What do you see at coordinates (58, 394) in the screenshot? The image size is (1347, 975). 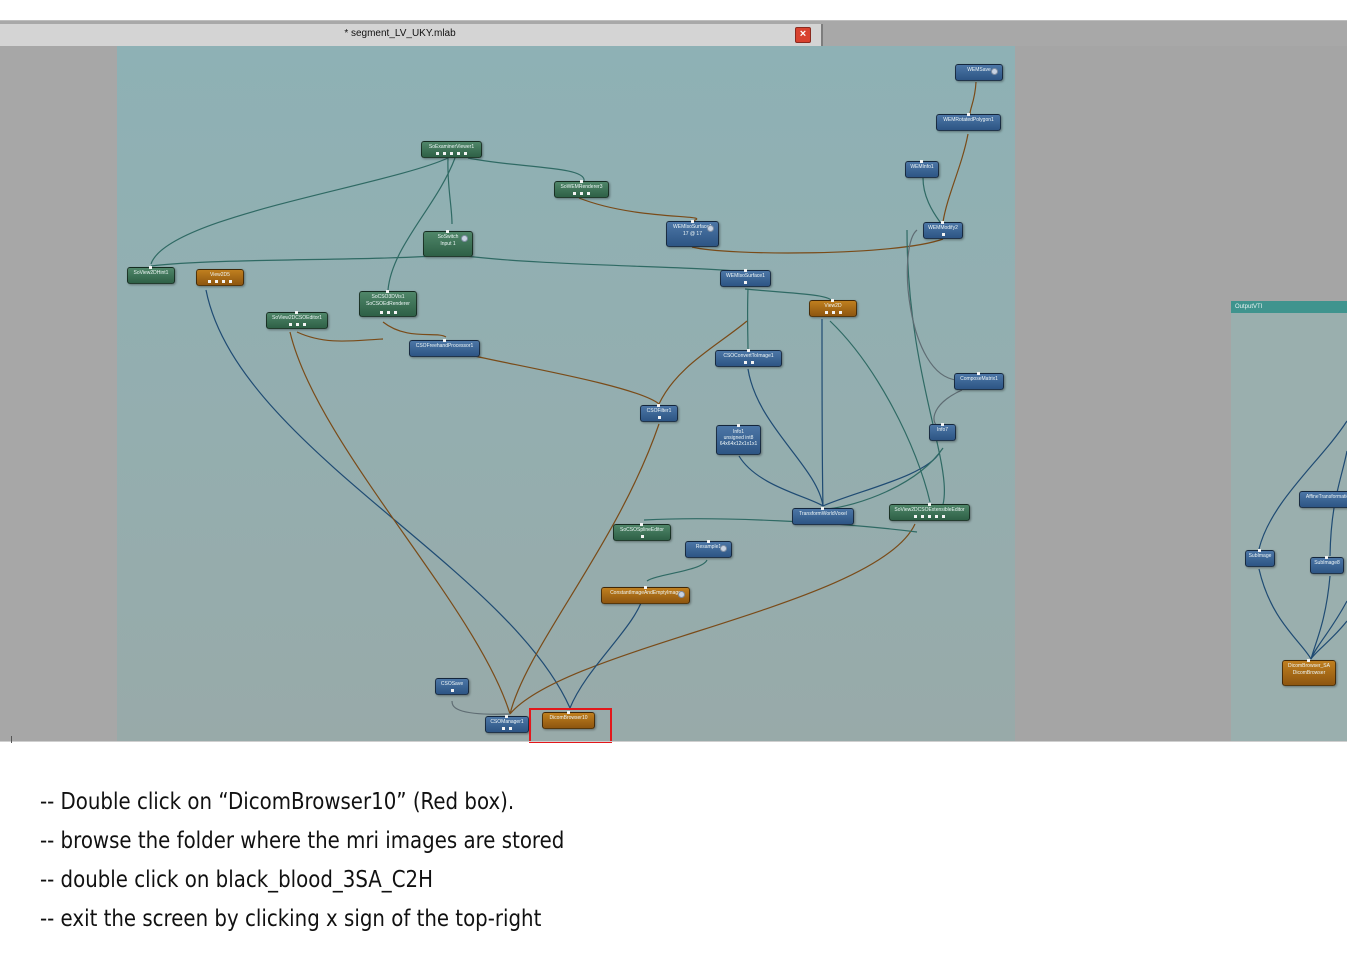 I see `workspace-left-margin` at bounding box center [58, 394].